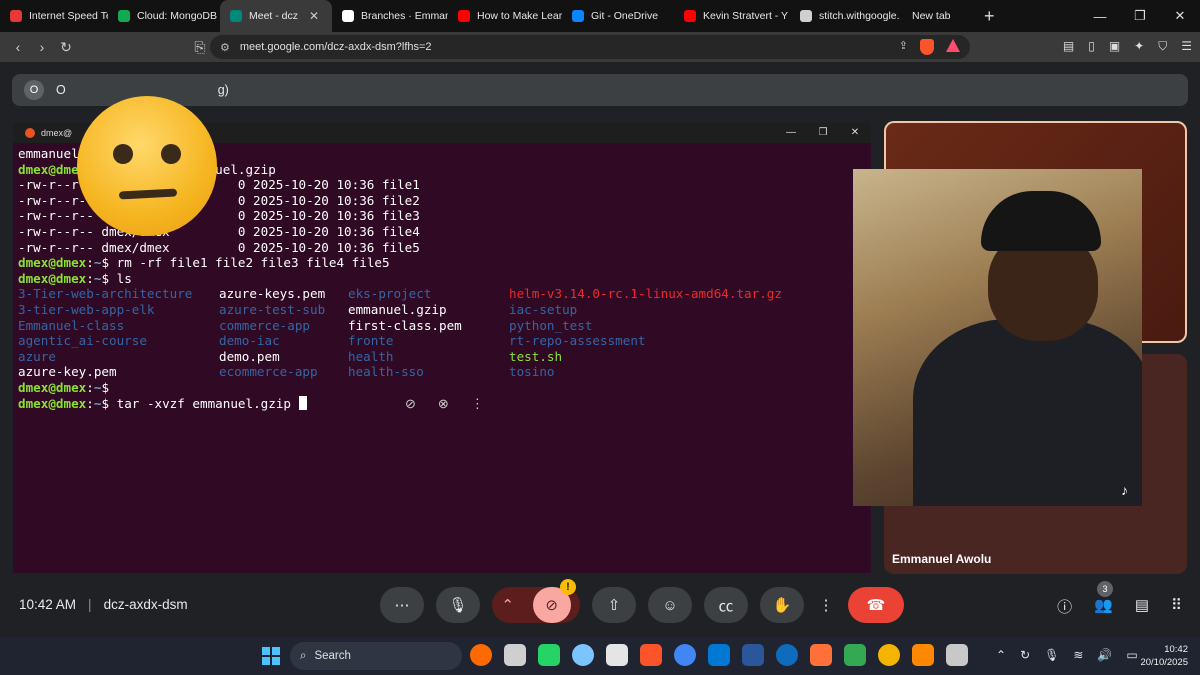 The width and height of the screenshot is (1200, 675). Describe the element at coordinates (124, 278) in the screenshot. I see `command-text: ls` at that location.